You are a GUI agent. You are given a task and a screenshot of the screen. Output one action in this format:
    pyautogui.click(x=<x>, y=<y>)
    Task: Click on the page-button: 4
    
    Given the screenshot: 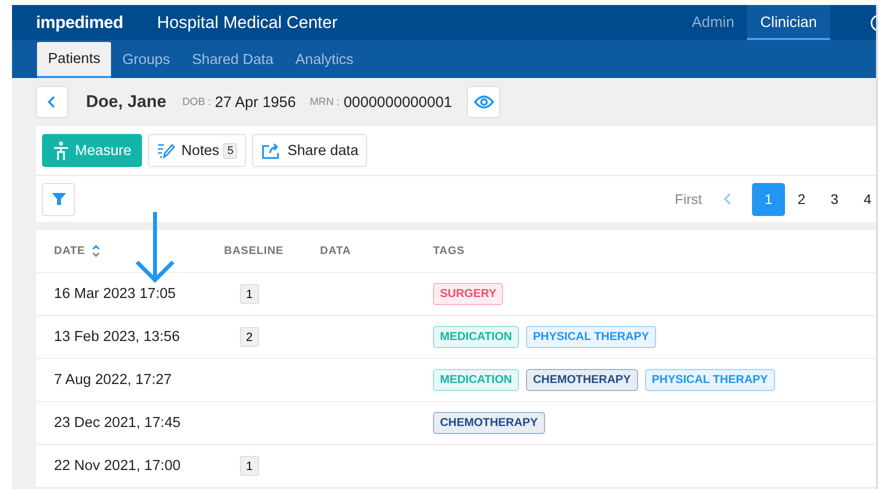 What is the action you would take?
    pyautogui.click(x=863, y=199)
    